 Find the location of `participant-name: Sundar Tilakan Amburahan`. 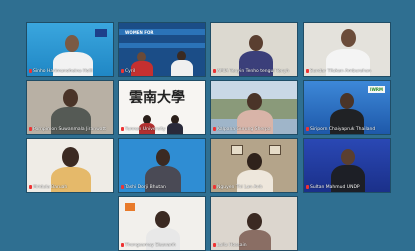

participant-name: Sundar Tilakan Amburahan is located at coordinates (347, 71).